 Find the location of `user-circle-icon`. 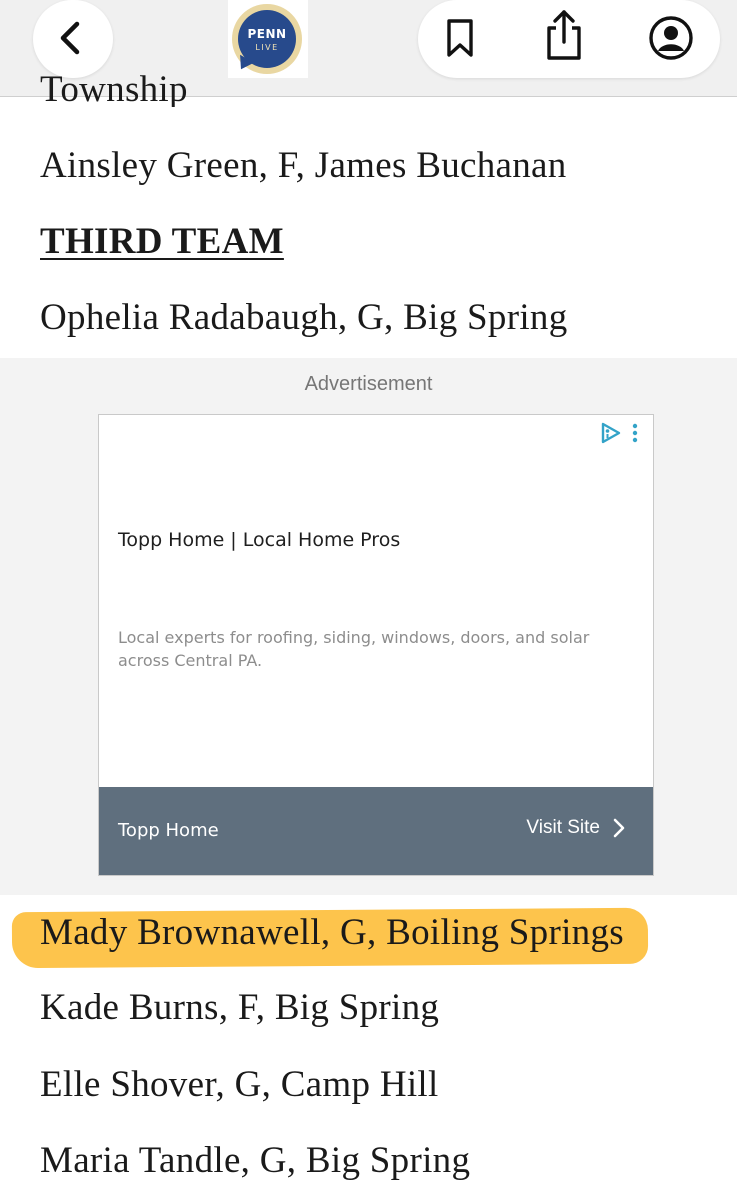

user-circle-icon is located at coordinates (671, 38).